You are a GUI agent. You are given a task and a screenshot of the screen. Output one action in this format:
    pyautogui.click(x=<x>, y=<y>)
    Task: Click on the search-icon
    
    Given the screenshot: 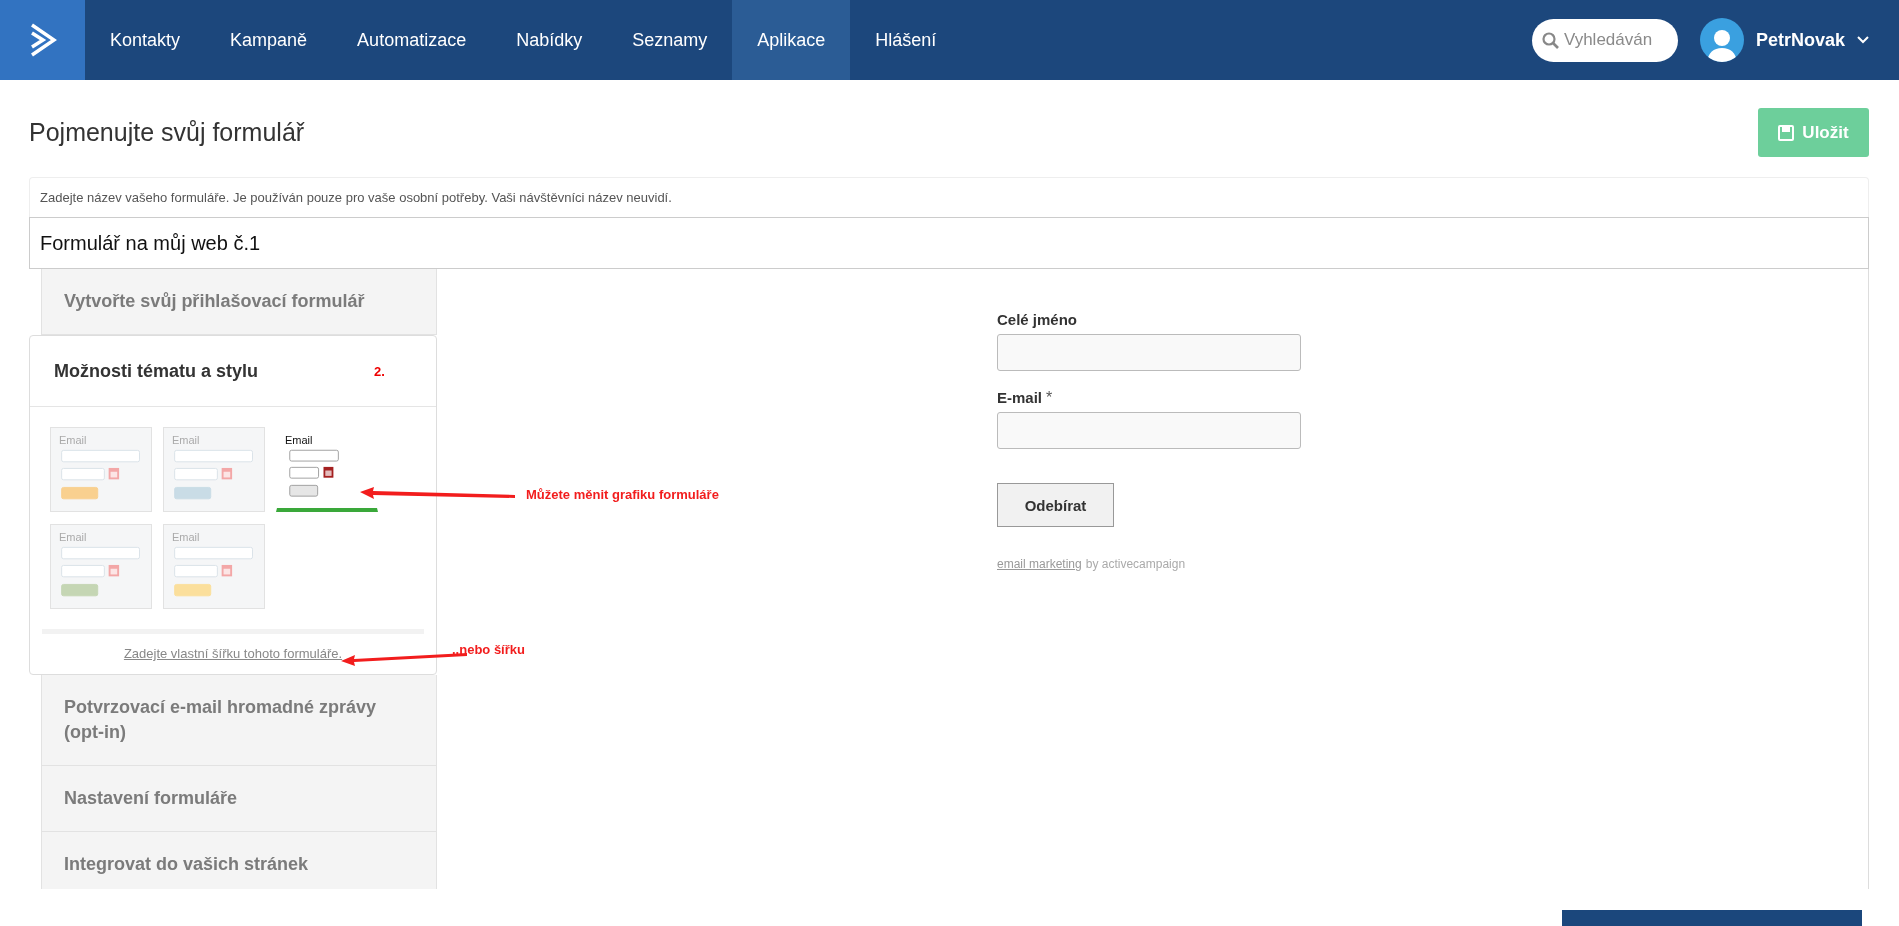 What is the action you would take?
    pyautogui.click(x=1550, y=40)
    